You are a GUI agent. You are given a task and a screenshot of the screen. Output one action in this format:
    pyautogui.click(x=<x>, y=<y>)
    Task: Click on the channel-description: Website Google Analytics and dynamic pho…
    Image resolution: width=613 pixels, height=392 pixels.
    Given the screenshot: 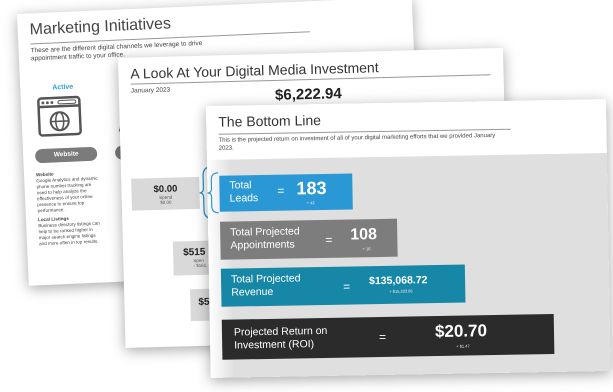 What is the action you would take?
    pyautogui.click(x=69, y=207)
    